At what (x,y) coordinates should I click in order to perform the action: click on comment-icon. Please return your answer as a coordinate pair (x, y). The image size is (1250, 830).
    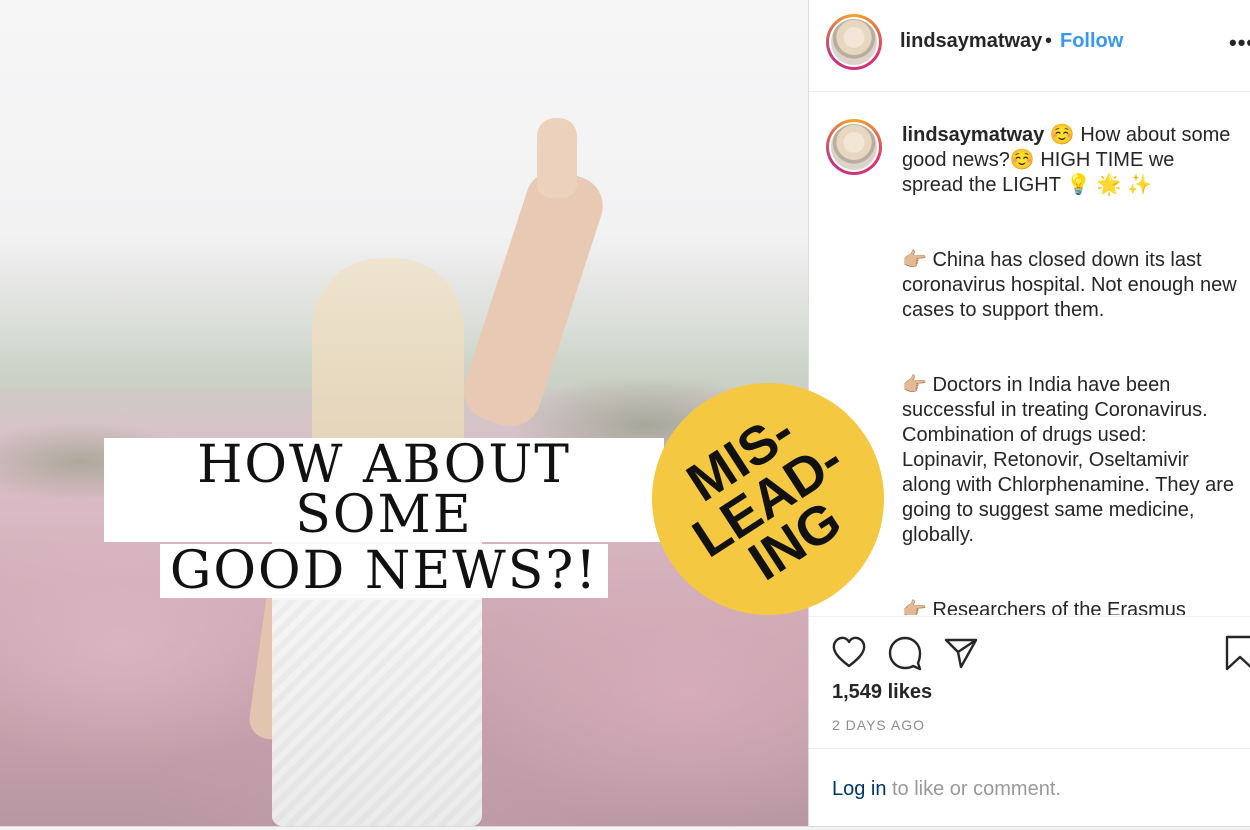
    Looking at the image, I should click on (905, 653).